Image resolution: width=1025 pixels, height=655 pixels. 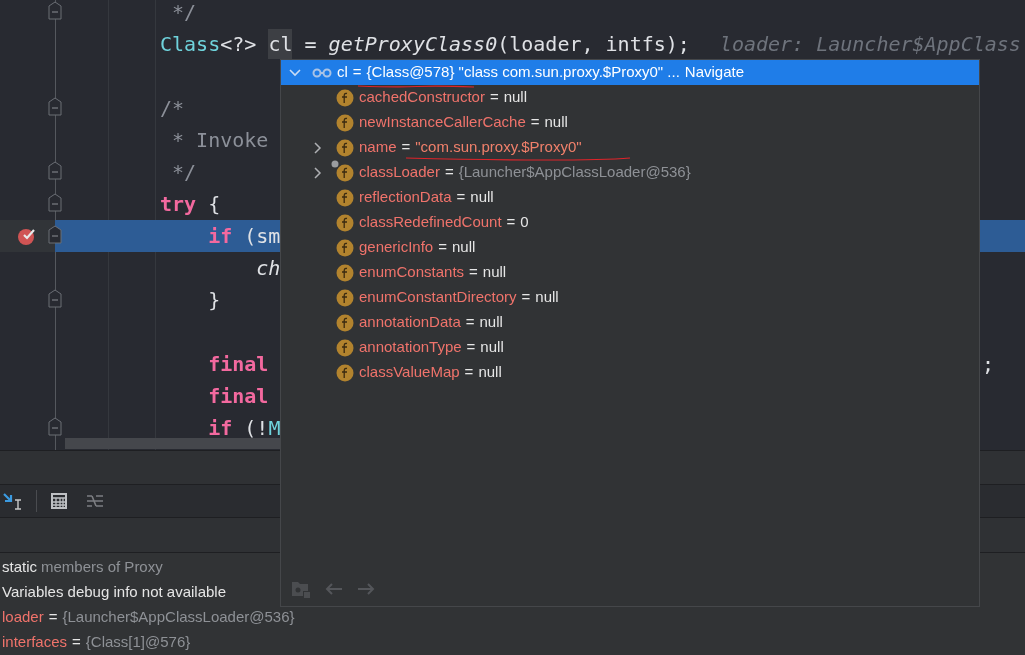 What do you see at coordinates (95, 501) in the screenshot?
I see `list-icon` at bounding box center [95, 501].